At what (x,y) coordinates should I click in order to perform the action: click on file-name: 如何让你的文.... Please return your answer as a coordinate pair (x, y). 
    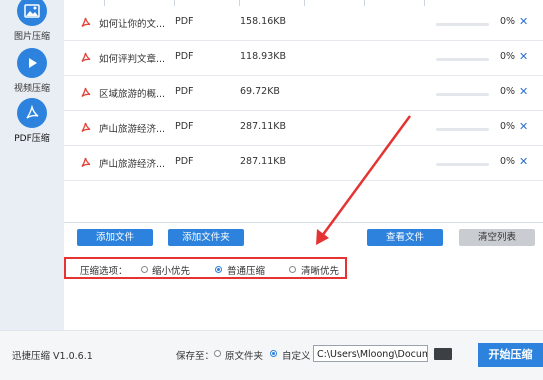
    Looking at the image, I should click on (132, 24).